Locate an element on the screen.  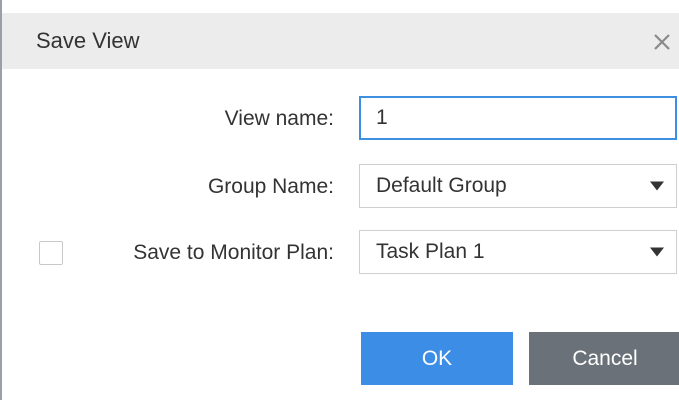
ok-button: OK is located at coordinates (437, 358).